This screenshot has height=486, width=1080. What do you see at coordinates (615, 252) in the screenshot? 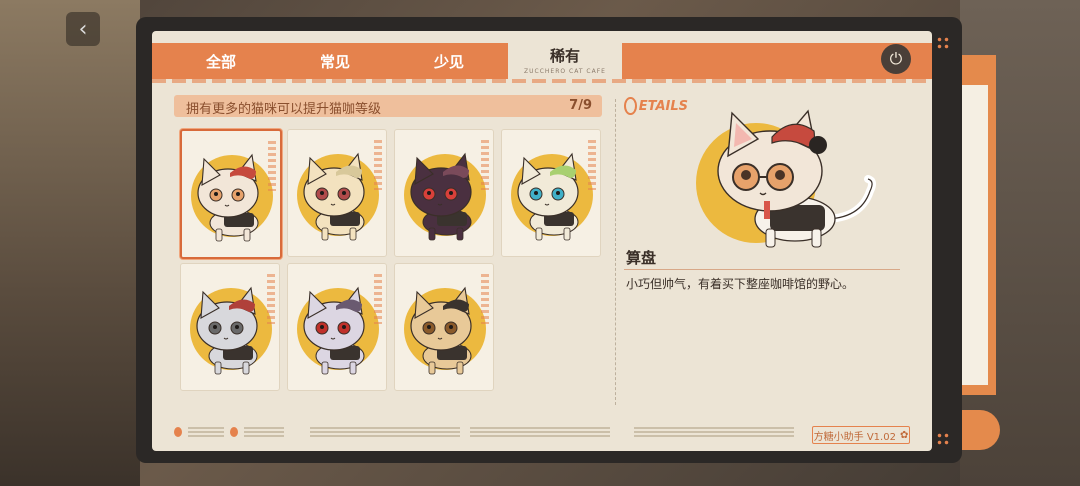
I see `section-divider` at bounding box center [615, 252].